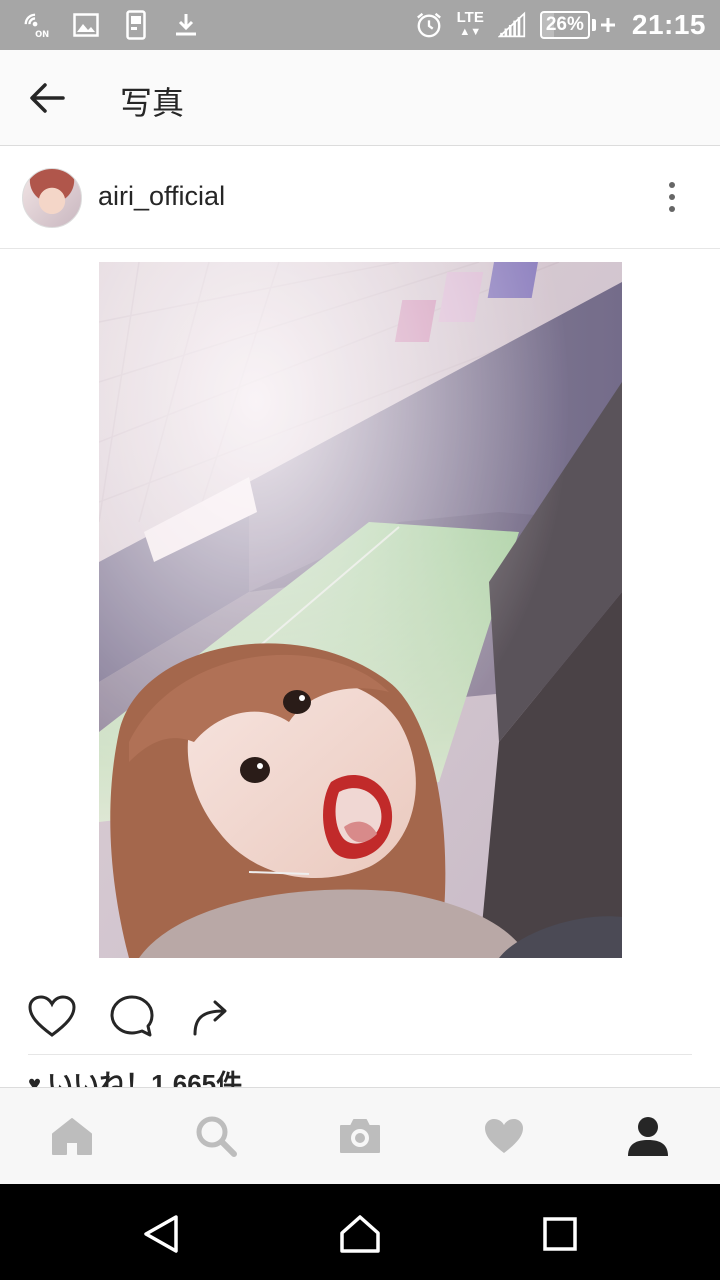 This screenshot has width=720, height=1280. Describe the element at coordinates (593, 25) in the screenshot. I see `battery-cap` at that location.